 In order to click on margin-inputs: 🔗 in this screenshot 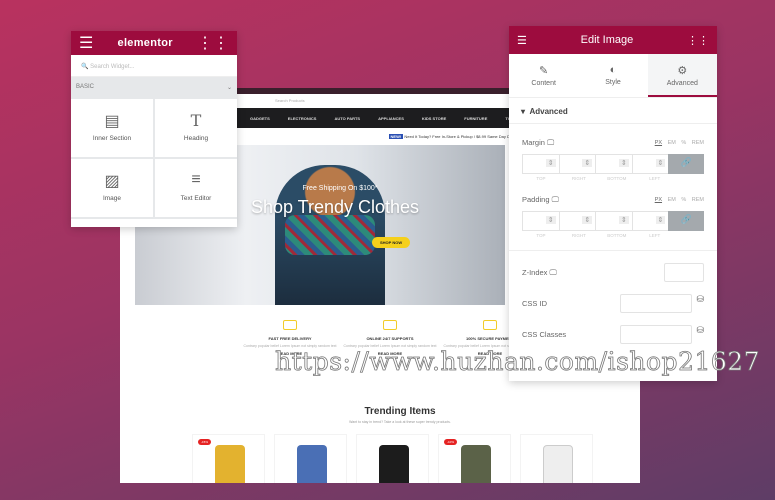, I will do `click(613, 164)`.